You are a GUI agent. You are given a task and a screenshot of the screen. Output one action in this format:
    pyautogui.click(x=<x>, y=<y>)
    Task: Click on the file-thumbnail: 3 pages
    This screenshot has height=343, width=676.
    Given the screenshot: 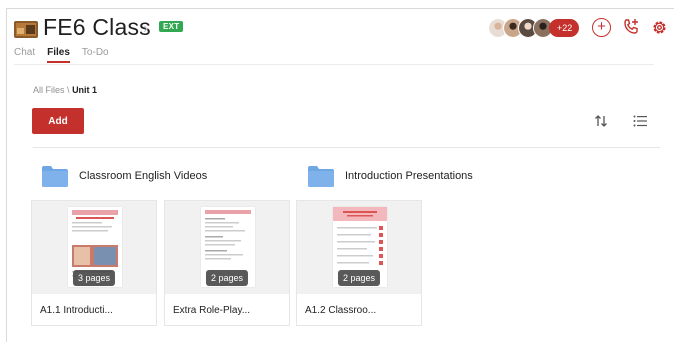 What is the action you would take?
    pyautogui.click(x=94, y=247)
    